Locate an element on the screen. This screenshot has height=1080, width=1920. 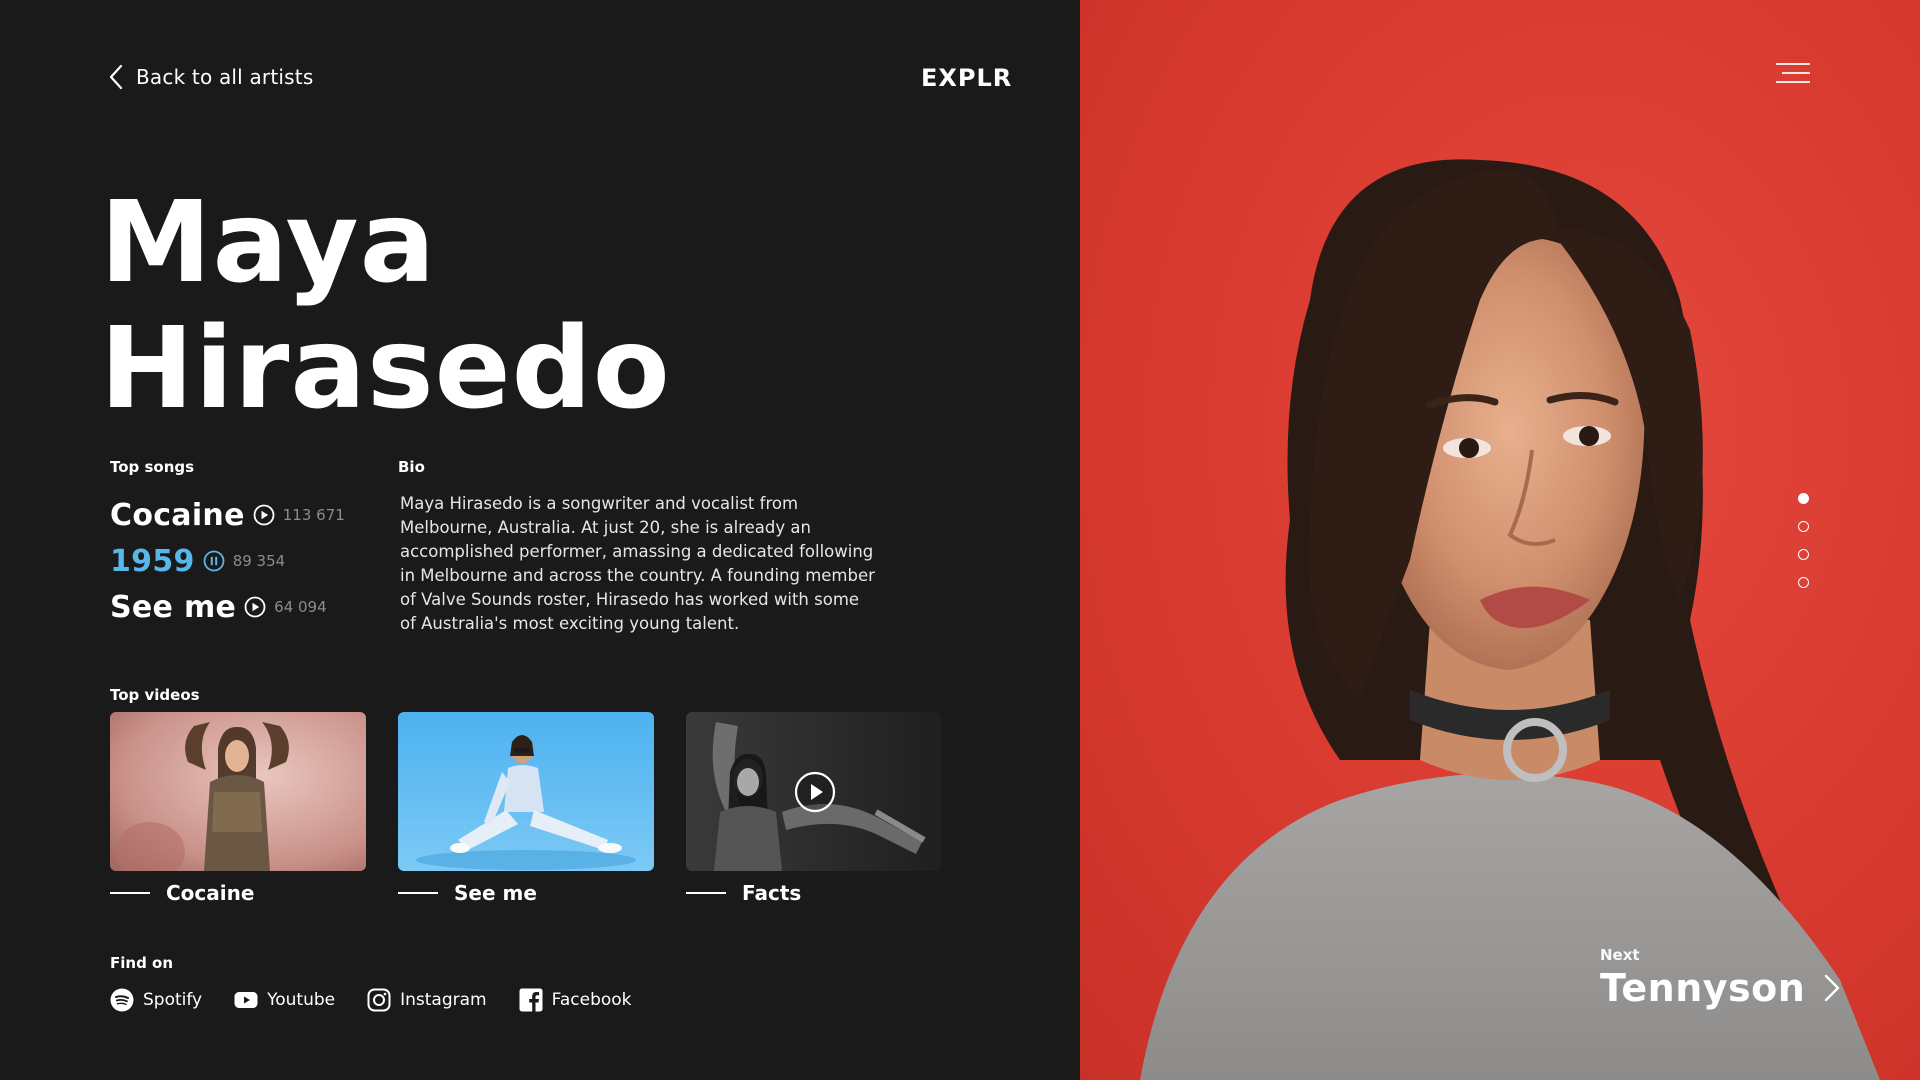
facebook-icon is located at coordinates (531, 1000).